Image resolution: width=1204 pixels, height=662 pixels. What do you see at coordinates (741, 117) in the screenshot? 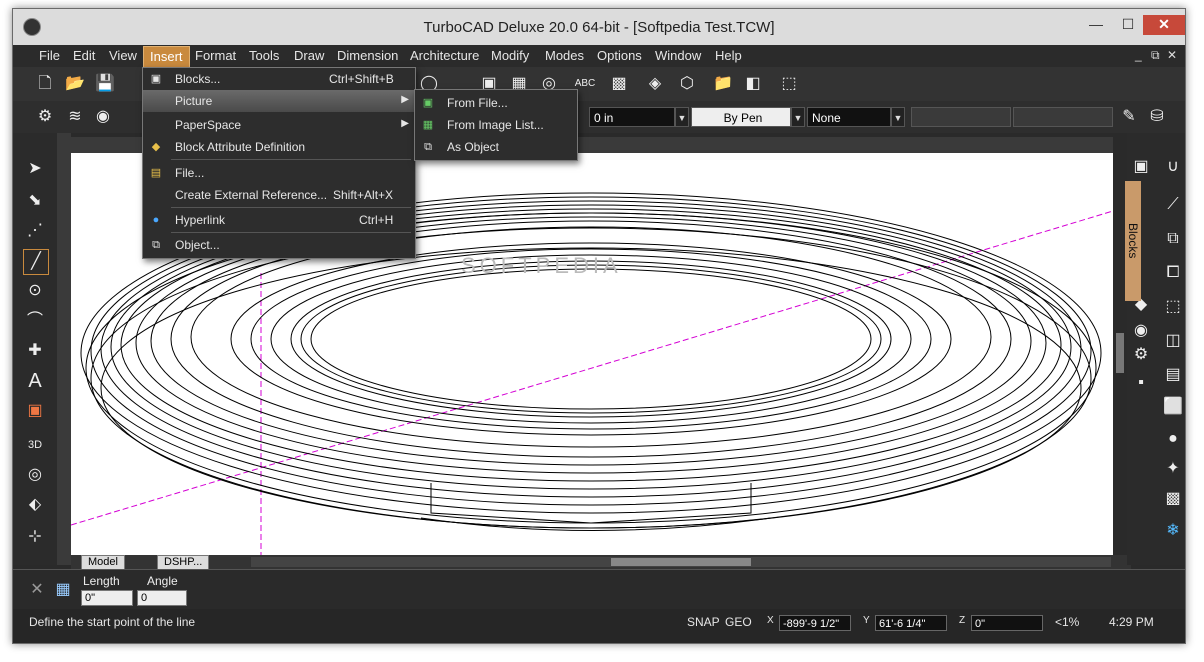
I see `pen-style-field: By Pen` at bounding box center [741, 117].